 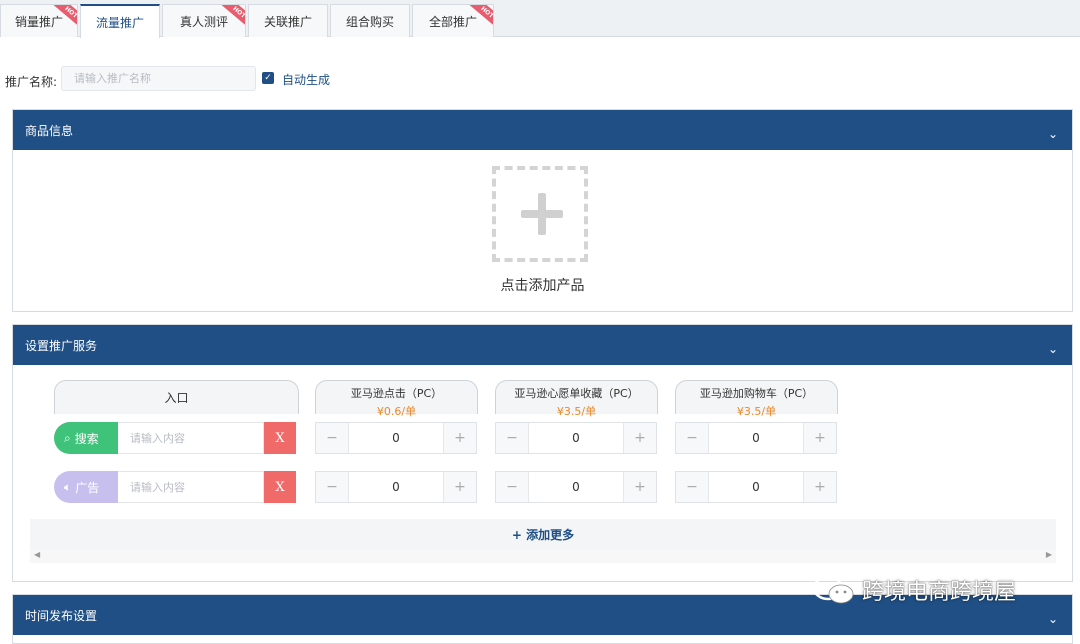 I want to click on tab-label: 真人测评, so click(x=203, y=21).